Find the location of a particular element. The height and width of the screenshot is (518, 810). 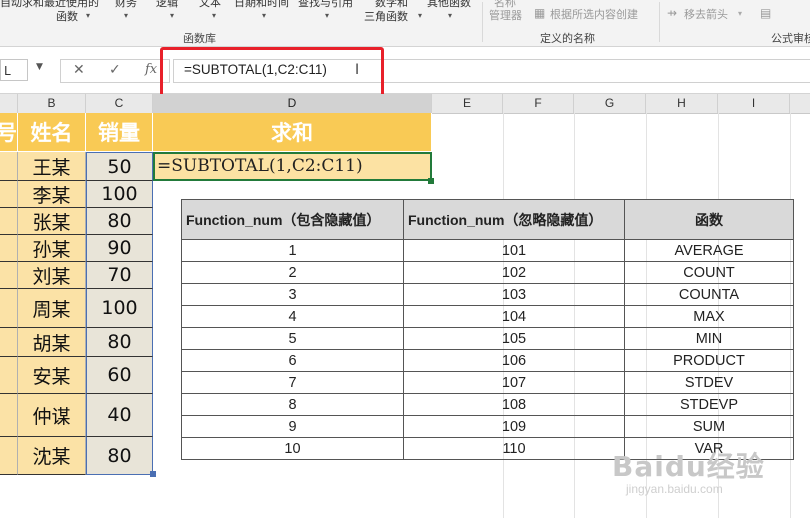

column-header-b: B is located at coordinates (52, 103).